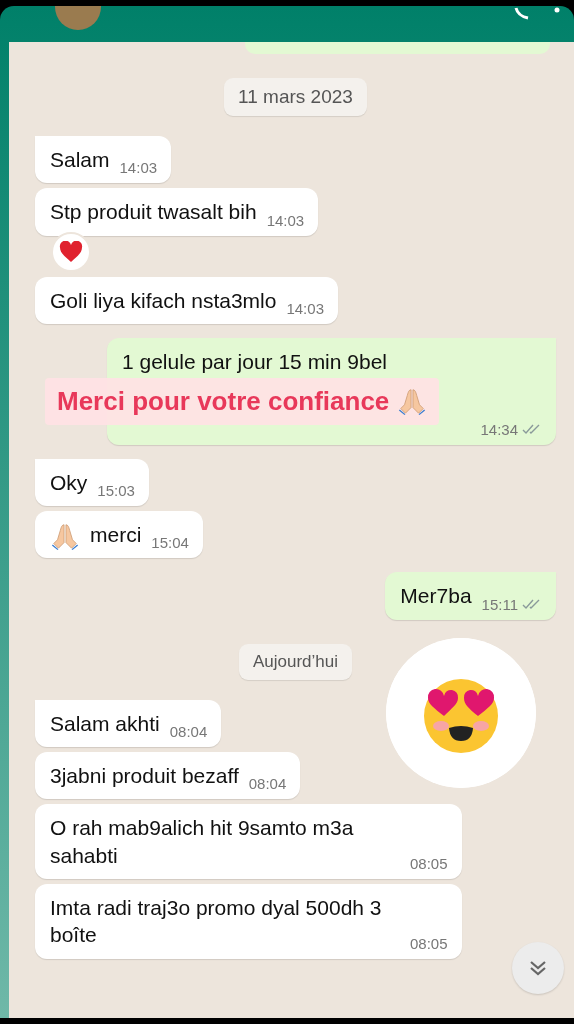 Image resolution: width=574 pixels, height=1024 pixels. Describe the element at coordinates (499, 604) in the screenshot. I see `message-time: 15:11` at that location.